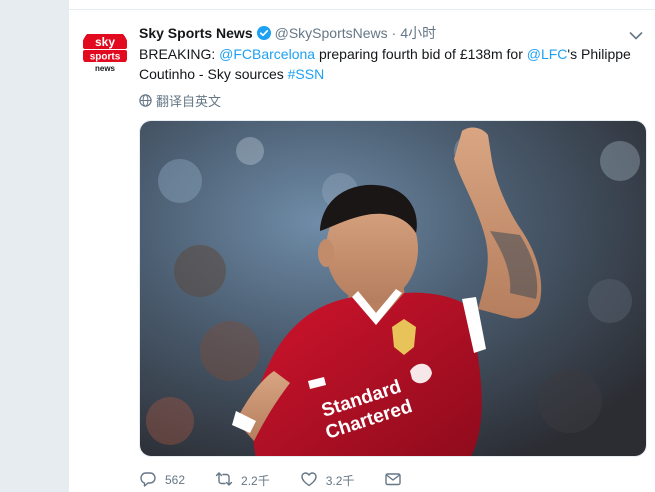 The width and height of the screenshot is (655, 492). I want to click on chevron-down-icon, so click(636, 34).